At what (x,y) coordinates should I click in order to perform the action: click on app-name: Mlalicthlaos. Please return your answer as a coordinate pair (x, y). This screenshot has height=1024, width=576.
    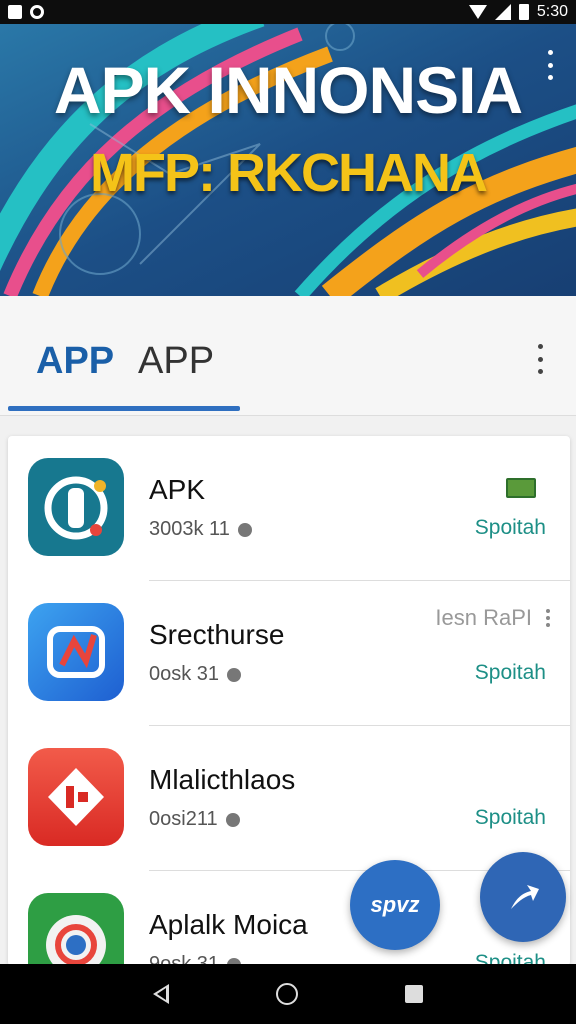
    Looking at the image, I should click on (222, 779).